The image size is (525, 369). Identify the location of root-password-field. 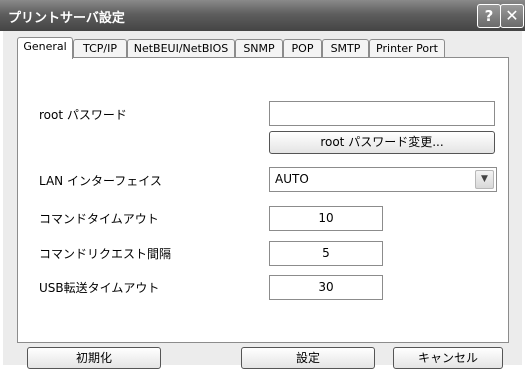
(382, 113).